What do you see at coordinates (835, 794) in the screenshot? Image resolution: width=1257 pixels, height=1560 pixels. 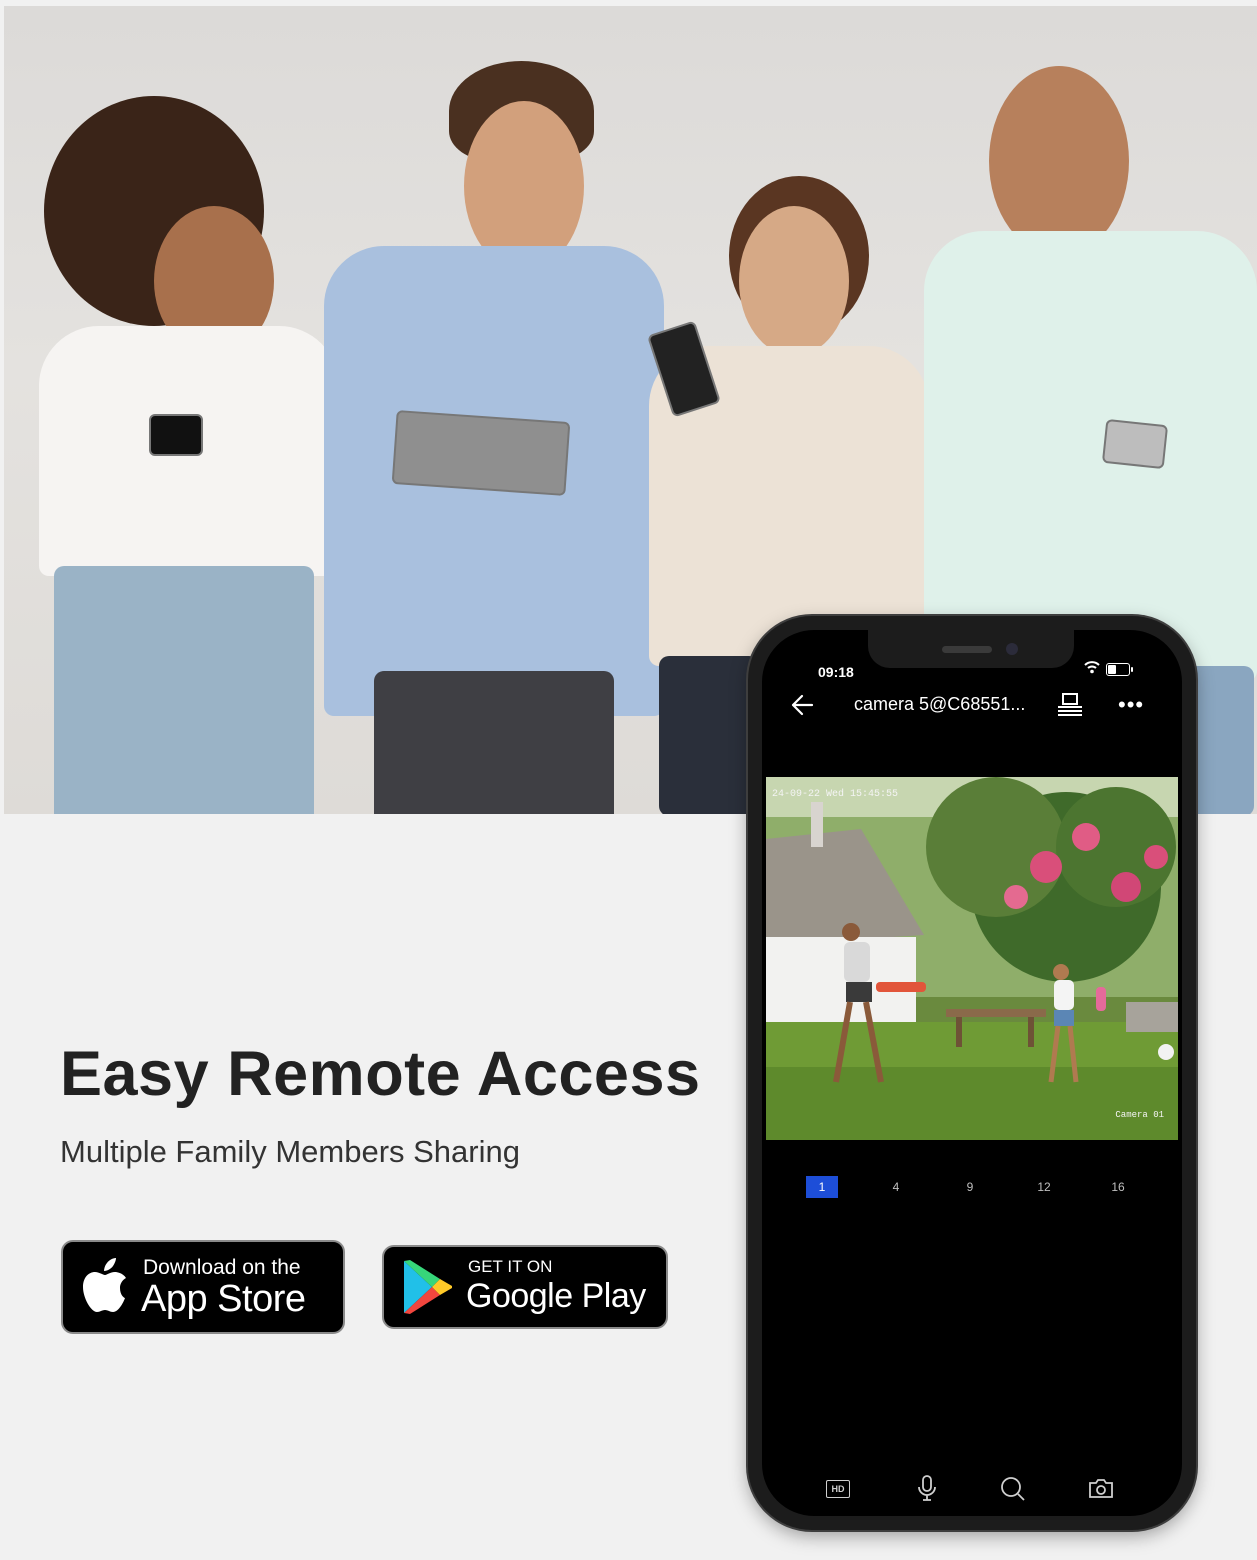 I see `feed-timestamp: 24-09-22 Wed 15:45:55` at bounding box center [835, 794].